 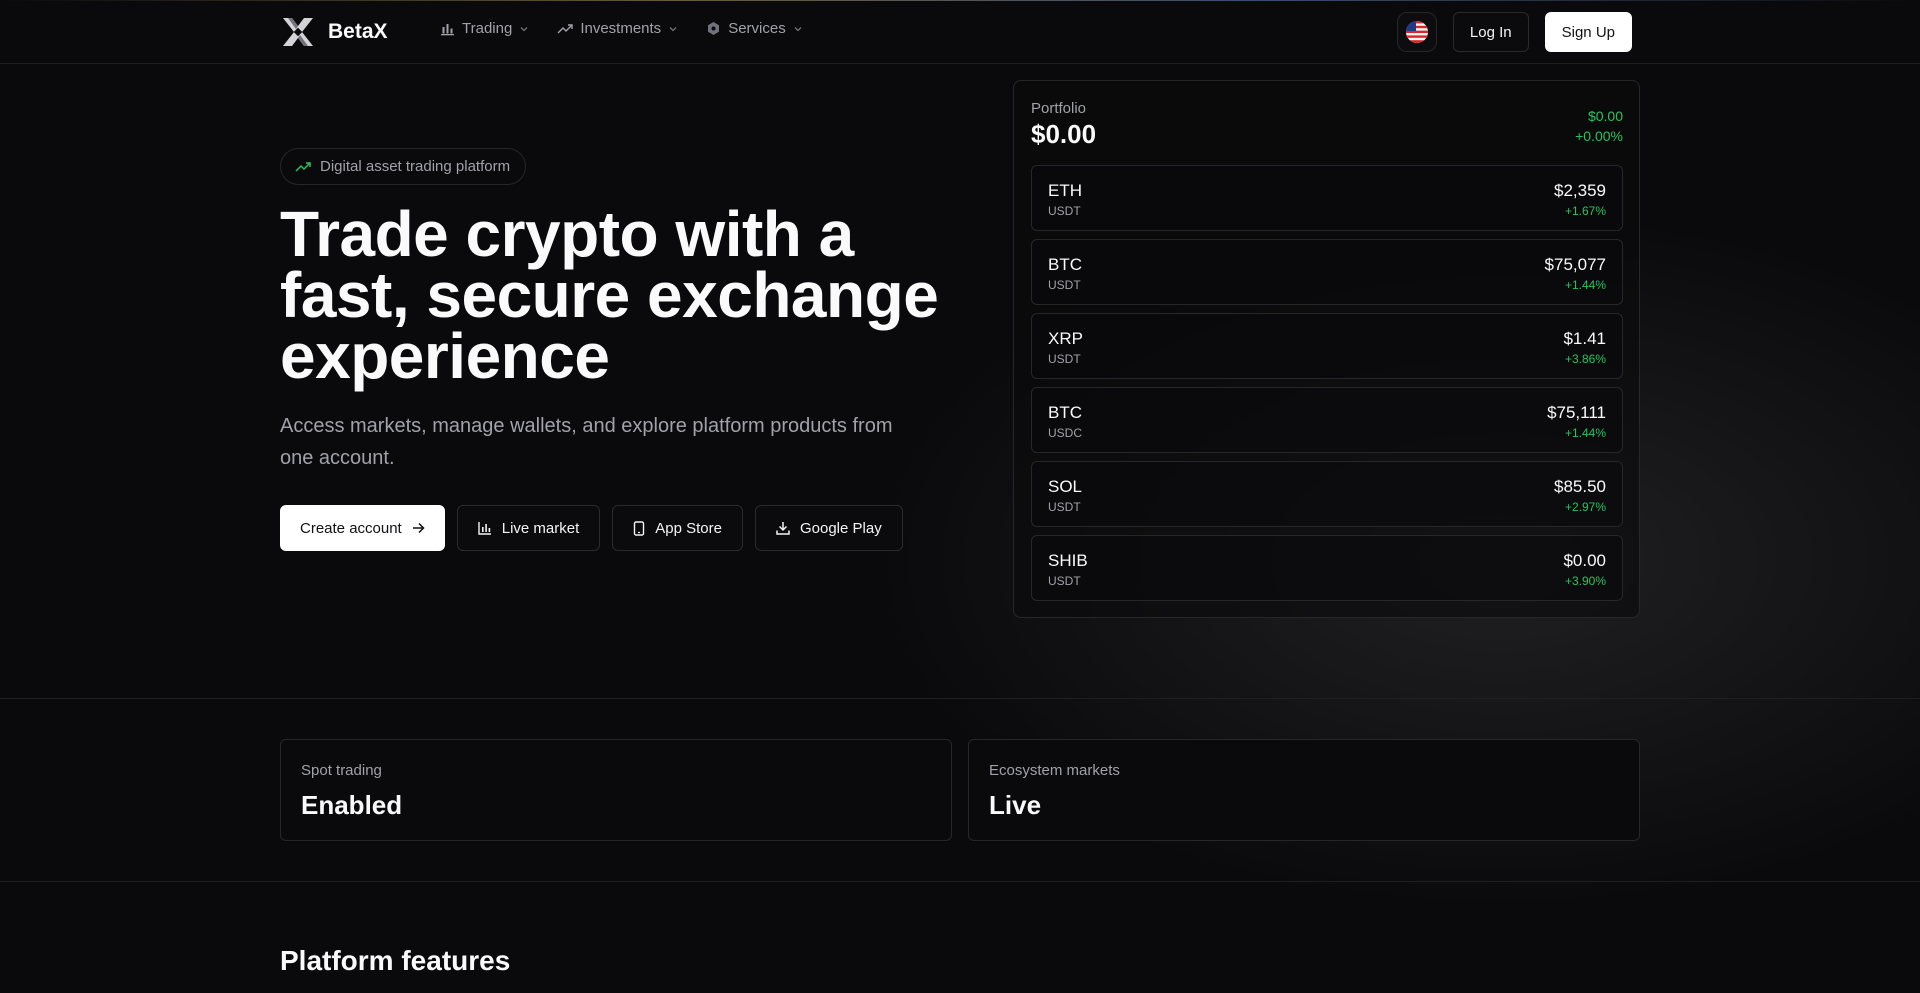 I want to click on language-selector-button, so click(x=1416, y=32).